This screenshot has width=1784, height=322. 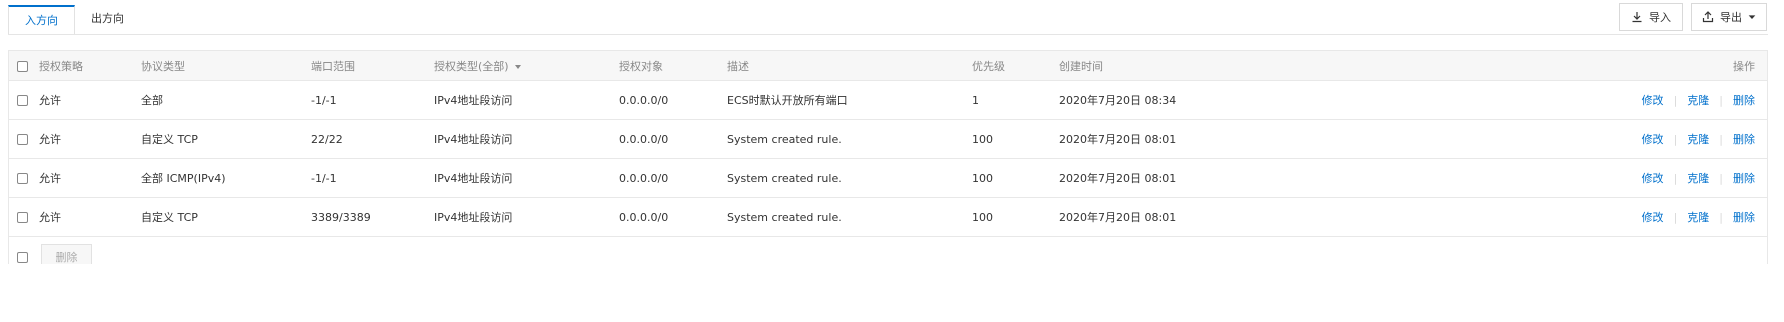 I want to click on cell-priority: 1, so click(x=975, y=100).